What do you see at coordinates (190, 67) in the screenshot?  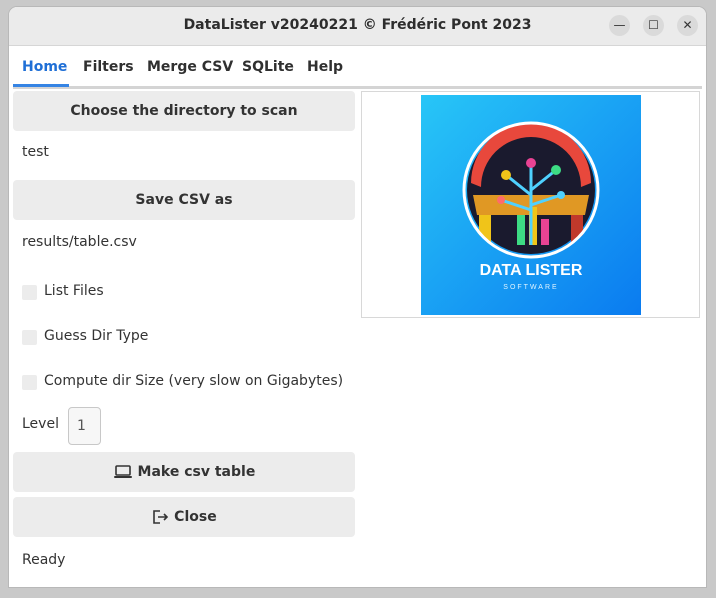 I see `tab-merge-csv: Merge CSV` at bounding box center [190, 67].